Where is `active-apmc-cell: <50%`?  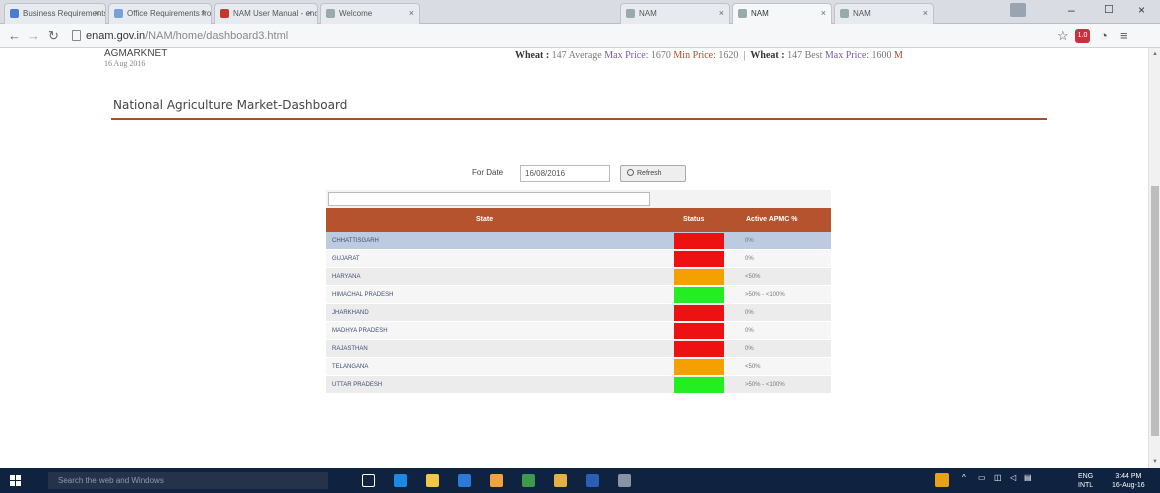
active-apmc-cell: <50% is located at coordinates (753, 277).